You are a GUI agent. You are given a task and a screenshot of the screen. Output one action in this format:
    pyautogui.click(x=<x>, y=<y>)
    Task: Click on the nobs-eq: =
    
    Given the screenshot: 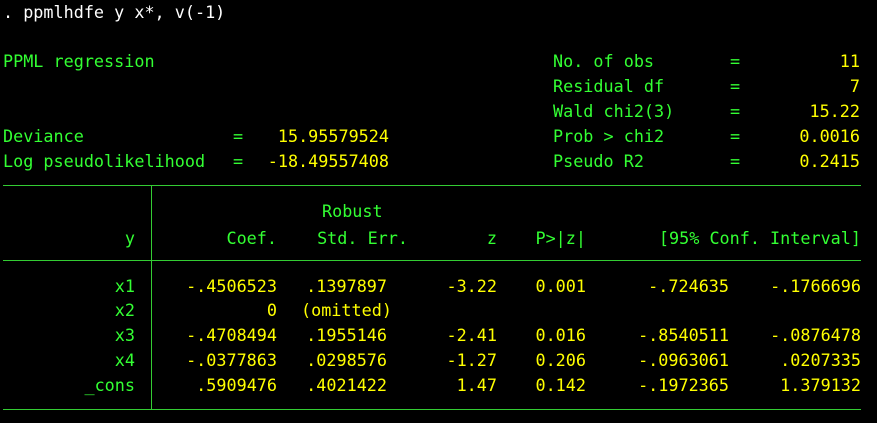 What is the action you would take?
    pyautogui.click(x=735, y=61)
    